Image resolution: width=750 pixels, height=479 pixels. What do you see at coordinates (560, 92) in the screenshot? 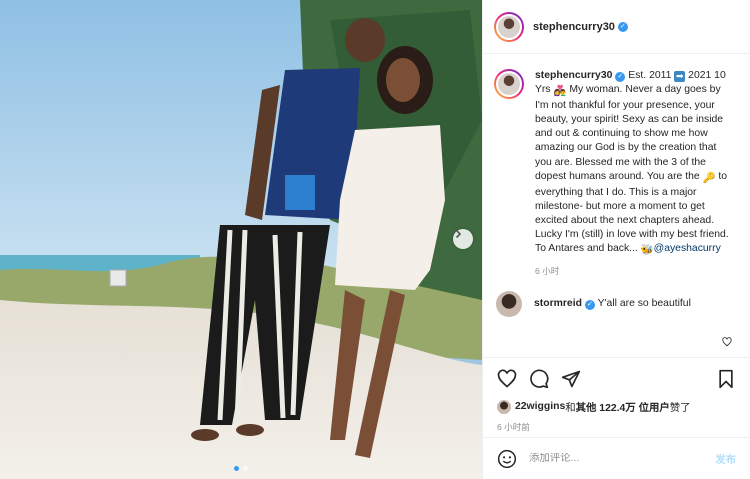
I see `couple-emoji-icon: 👩‍❤️‍👨` at bounding box center [560, 92].